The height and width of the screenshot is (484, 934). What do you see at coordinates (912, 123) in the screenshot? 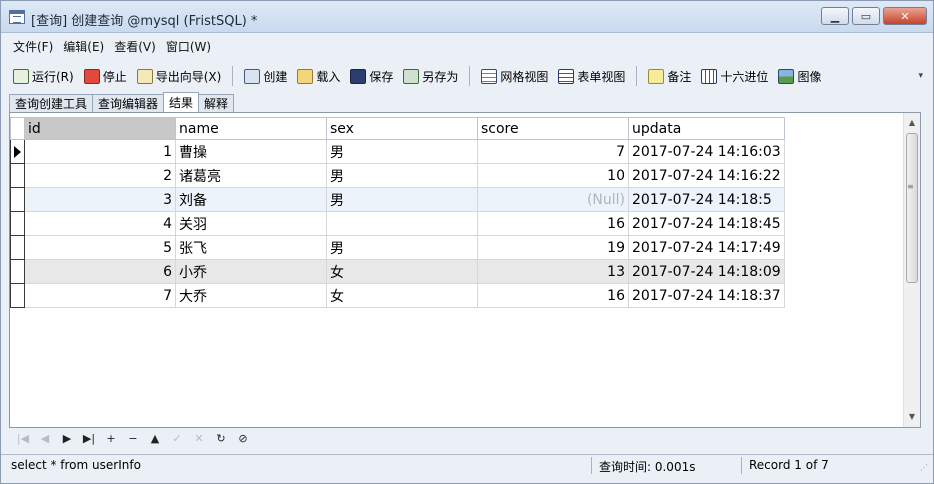
I see `scroll-up-icon: ▲` at bounding box center [912, 123].